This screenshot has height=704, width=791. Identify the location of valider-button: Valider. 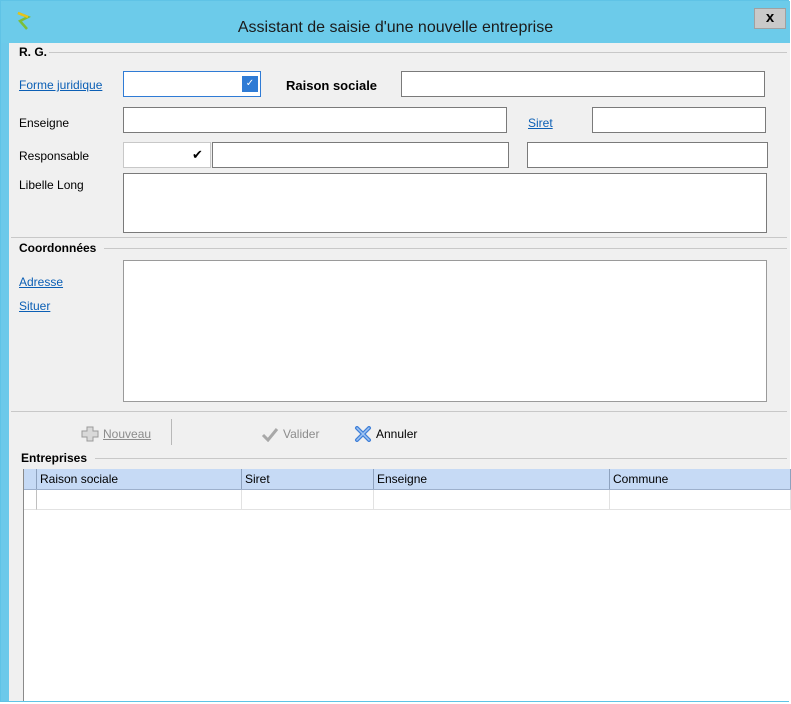
(290, 434).